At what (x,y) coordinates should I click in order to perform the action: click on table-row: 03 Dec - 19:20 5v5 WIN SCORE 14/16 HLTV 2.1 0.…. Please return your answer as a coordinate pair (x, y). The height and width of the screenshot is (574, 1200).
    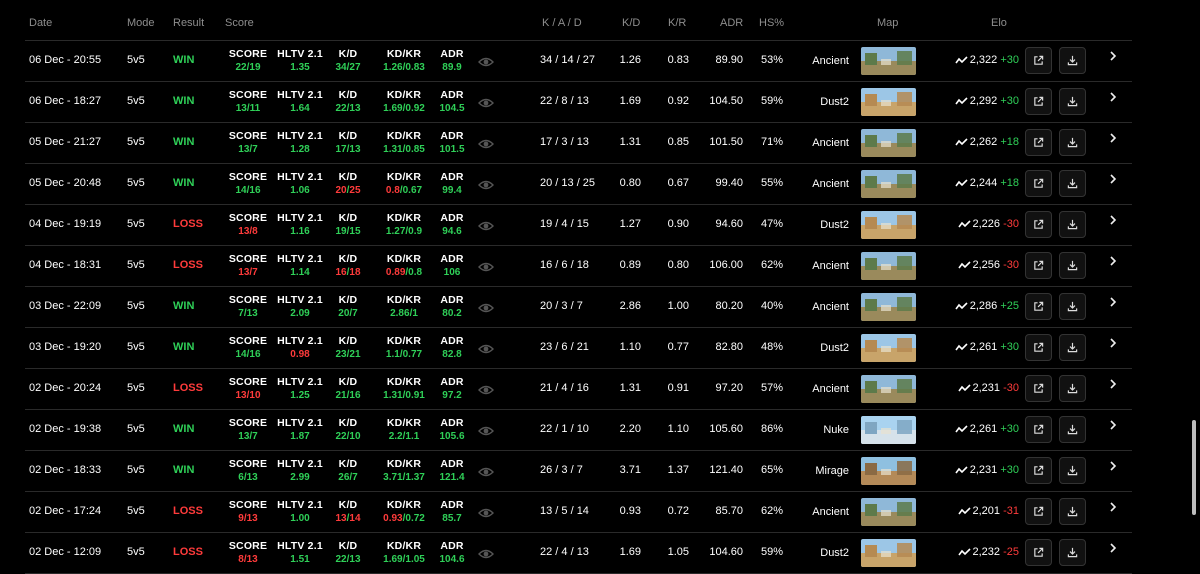
    Looking at the image, I should click on (578, 348).